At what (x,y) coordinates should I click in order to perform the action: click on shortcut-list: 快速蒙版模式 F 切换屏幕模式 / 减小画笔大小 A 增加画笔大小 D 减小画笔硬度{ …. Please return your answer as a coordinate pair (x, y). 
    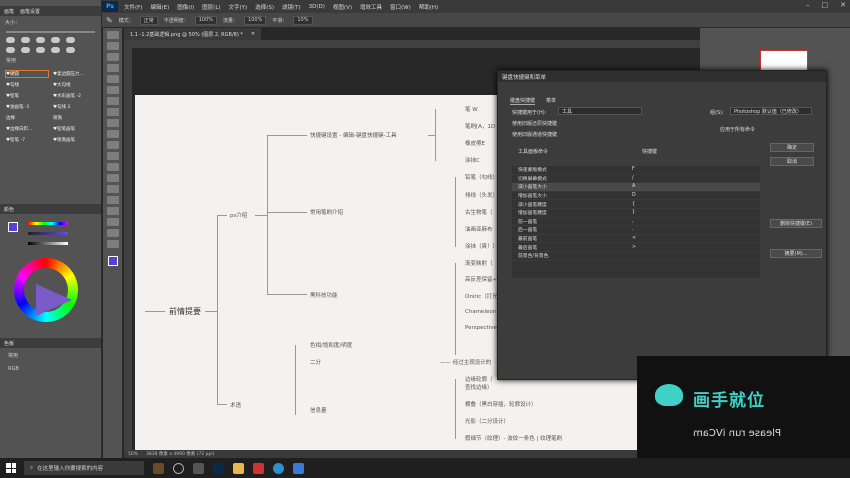
    Looking at the image, I should click on (636, 222).